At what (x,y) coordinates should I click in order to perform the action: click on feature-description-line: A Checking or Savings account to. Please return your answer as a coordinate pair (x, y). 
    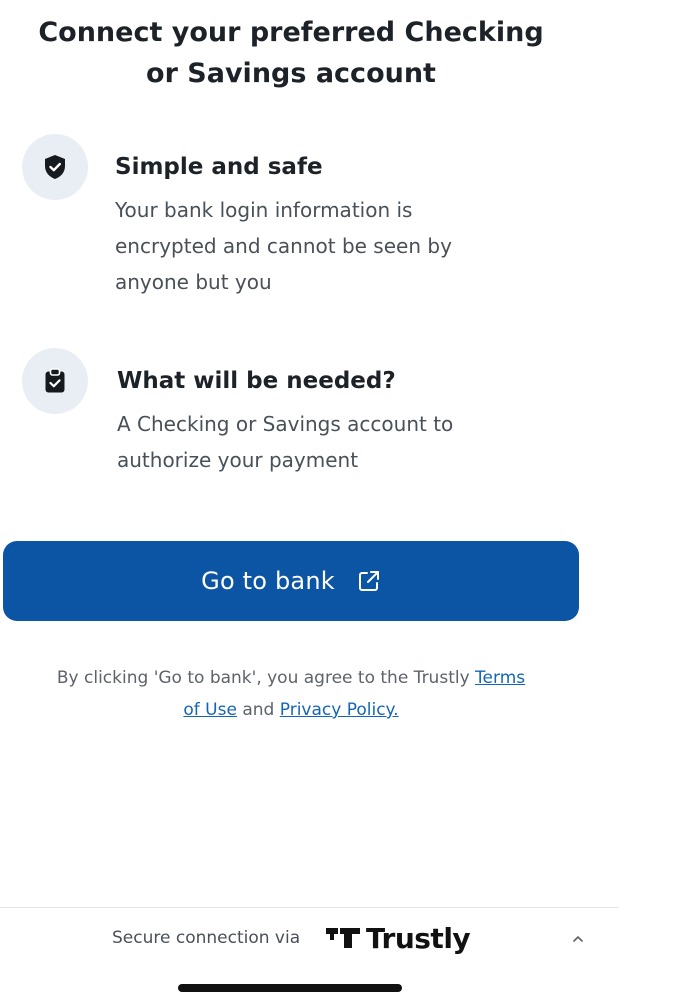
    Looking at the image, I should click on (285, 424).